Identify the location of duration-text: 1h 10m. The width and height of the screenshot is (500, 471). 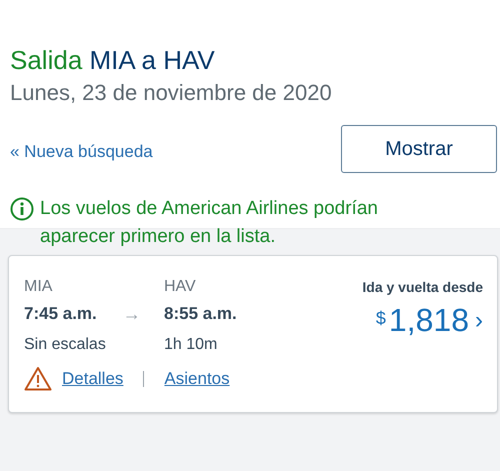
(191, 344).